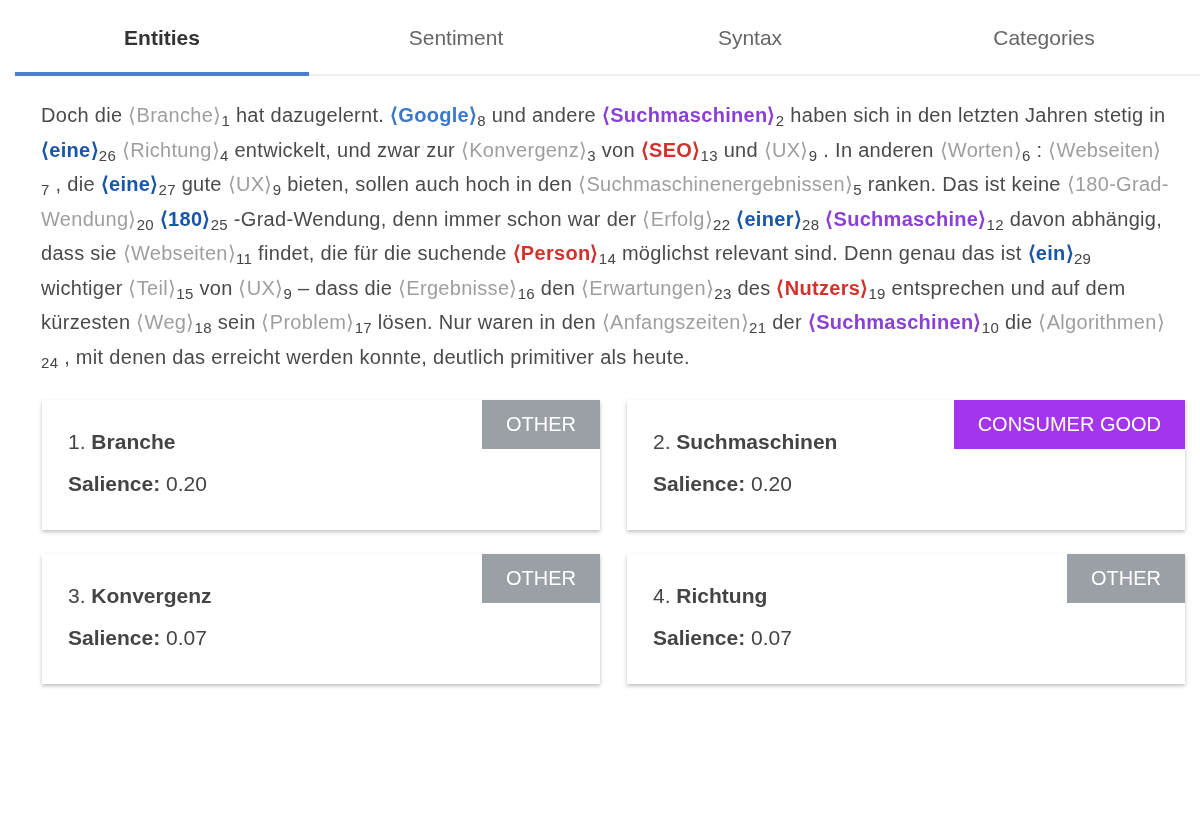 This screenshot has width=1200, height=817. Describe the element at coordinates (122, 442) in the screenshot. I see `entity-title: 1. Branche` at that location.